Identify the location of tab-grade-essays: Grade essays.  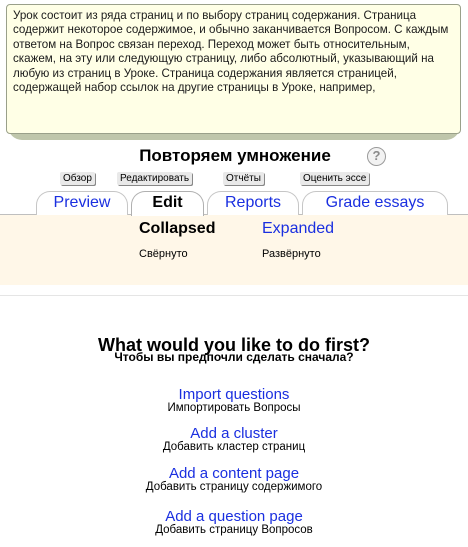
(375, 203).